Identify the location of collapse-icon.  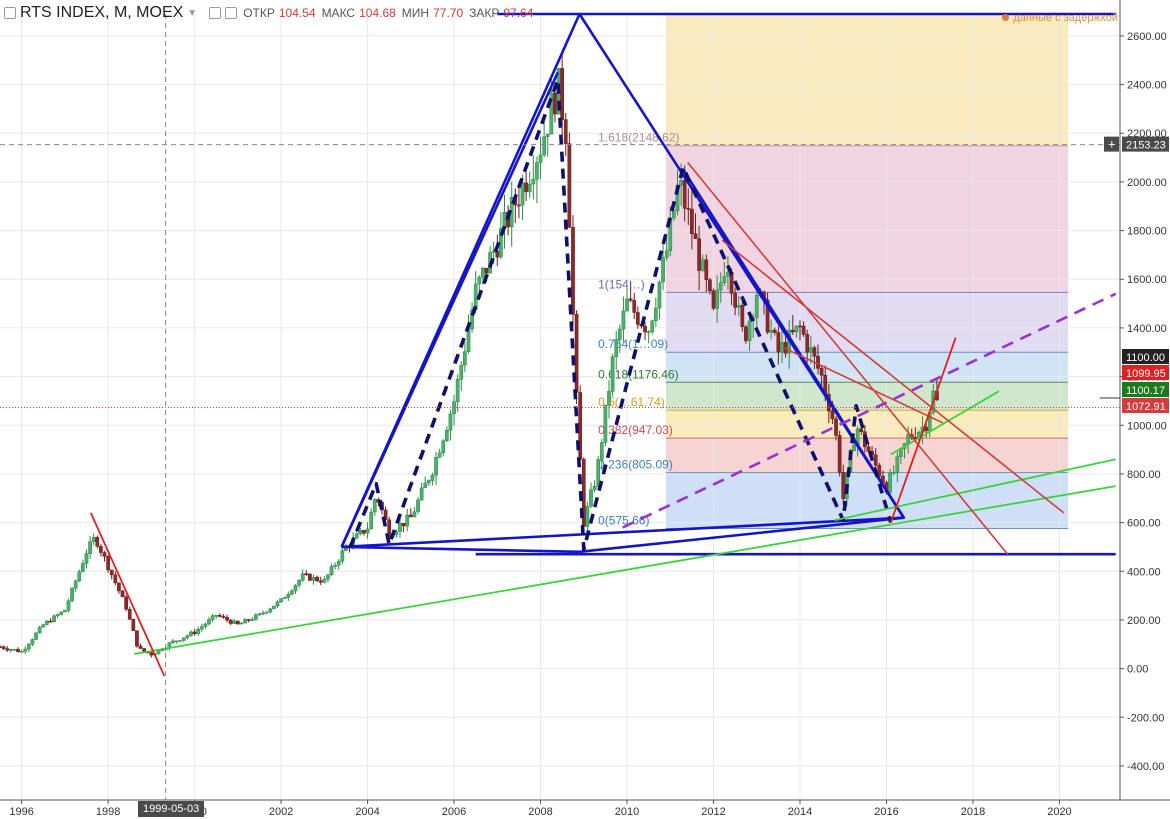
(10, 13).